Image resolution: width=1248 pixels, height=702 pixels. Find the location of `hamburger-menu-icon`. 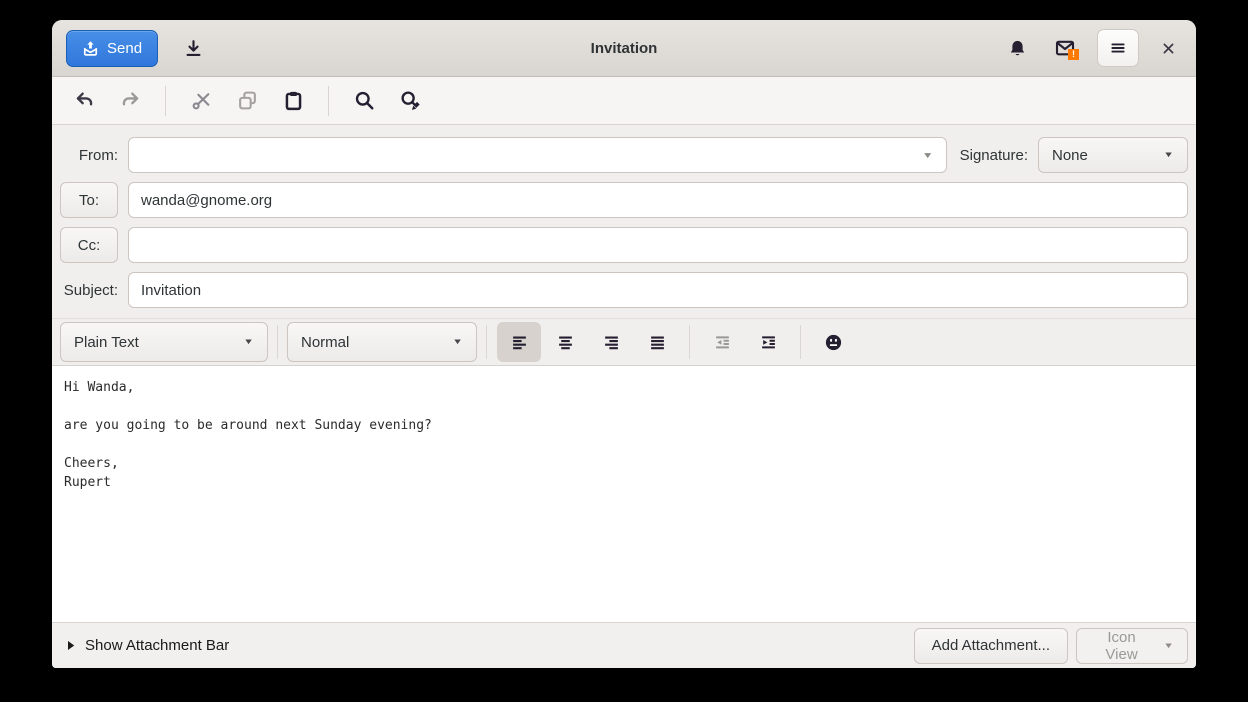

hamburger-menu-icon is located at coordinates (1118, 48).